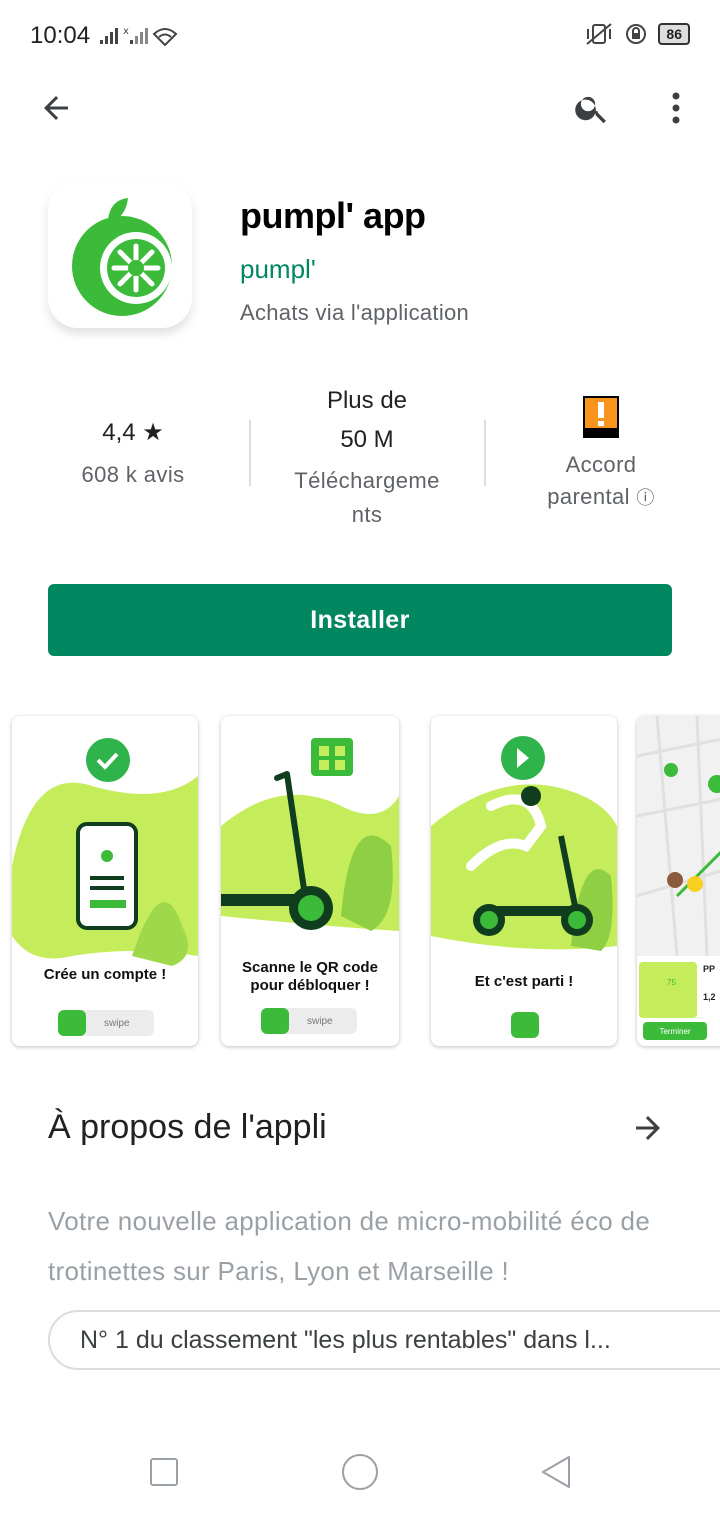  What do you see at coordinates (645, 498) in the screenshot?
I see `info-icon: ⓘ` at bounding box center [645, 498].